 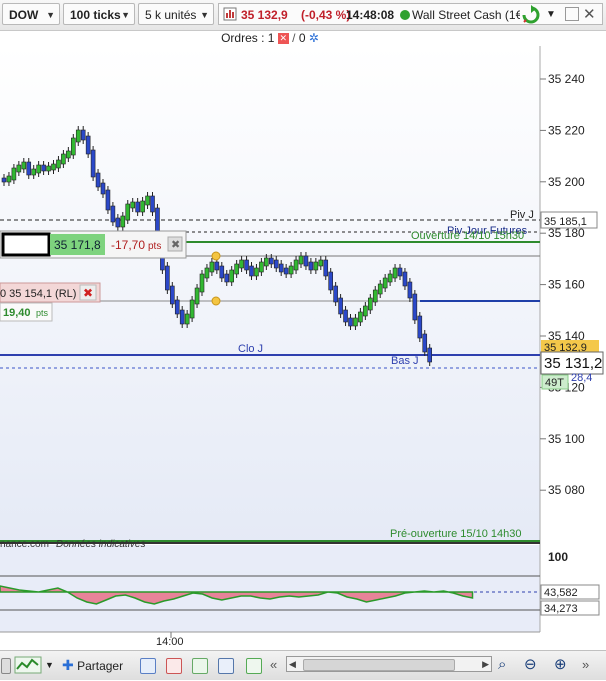 I want to click on scrollbar-thumb, so click(x=379, y=665).